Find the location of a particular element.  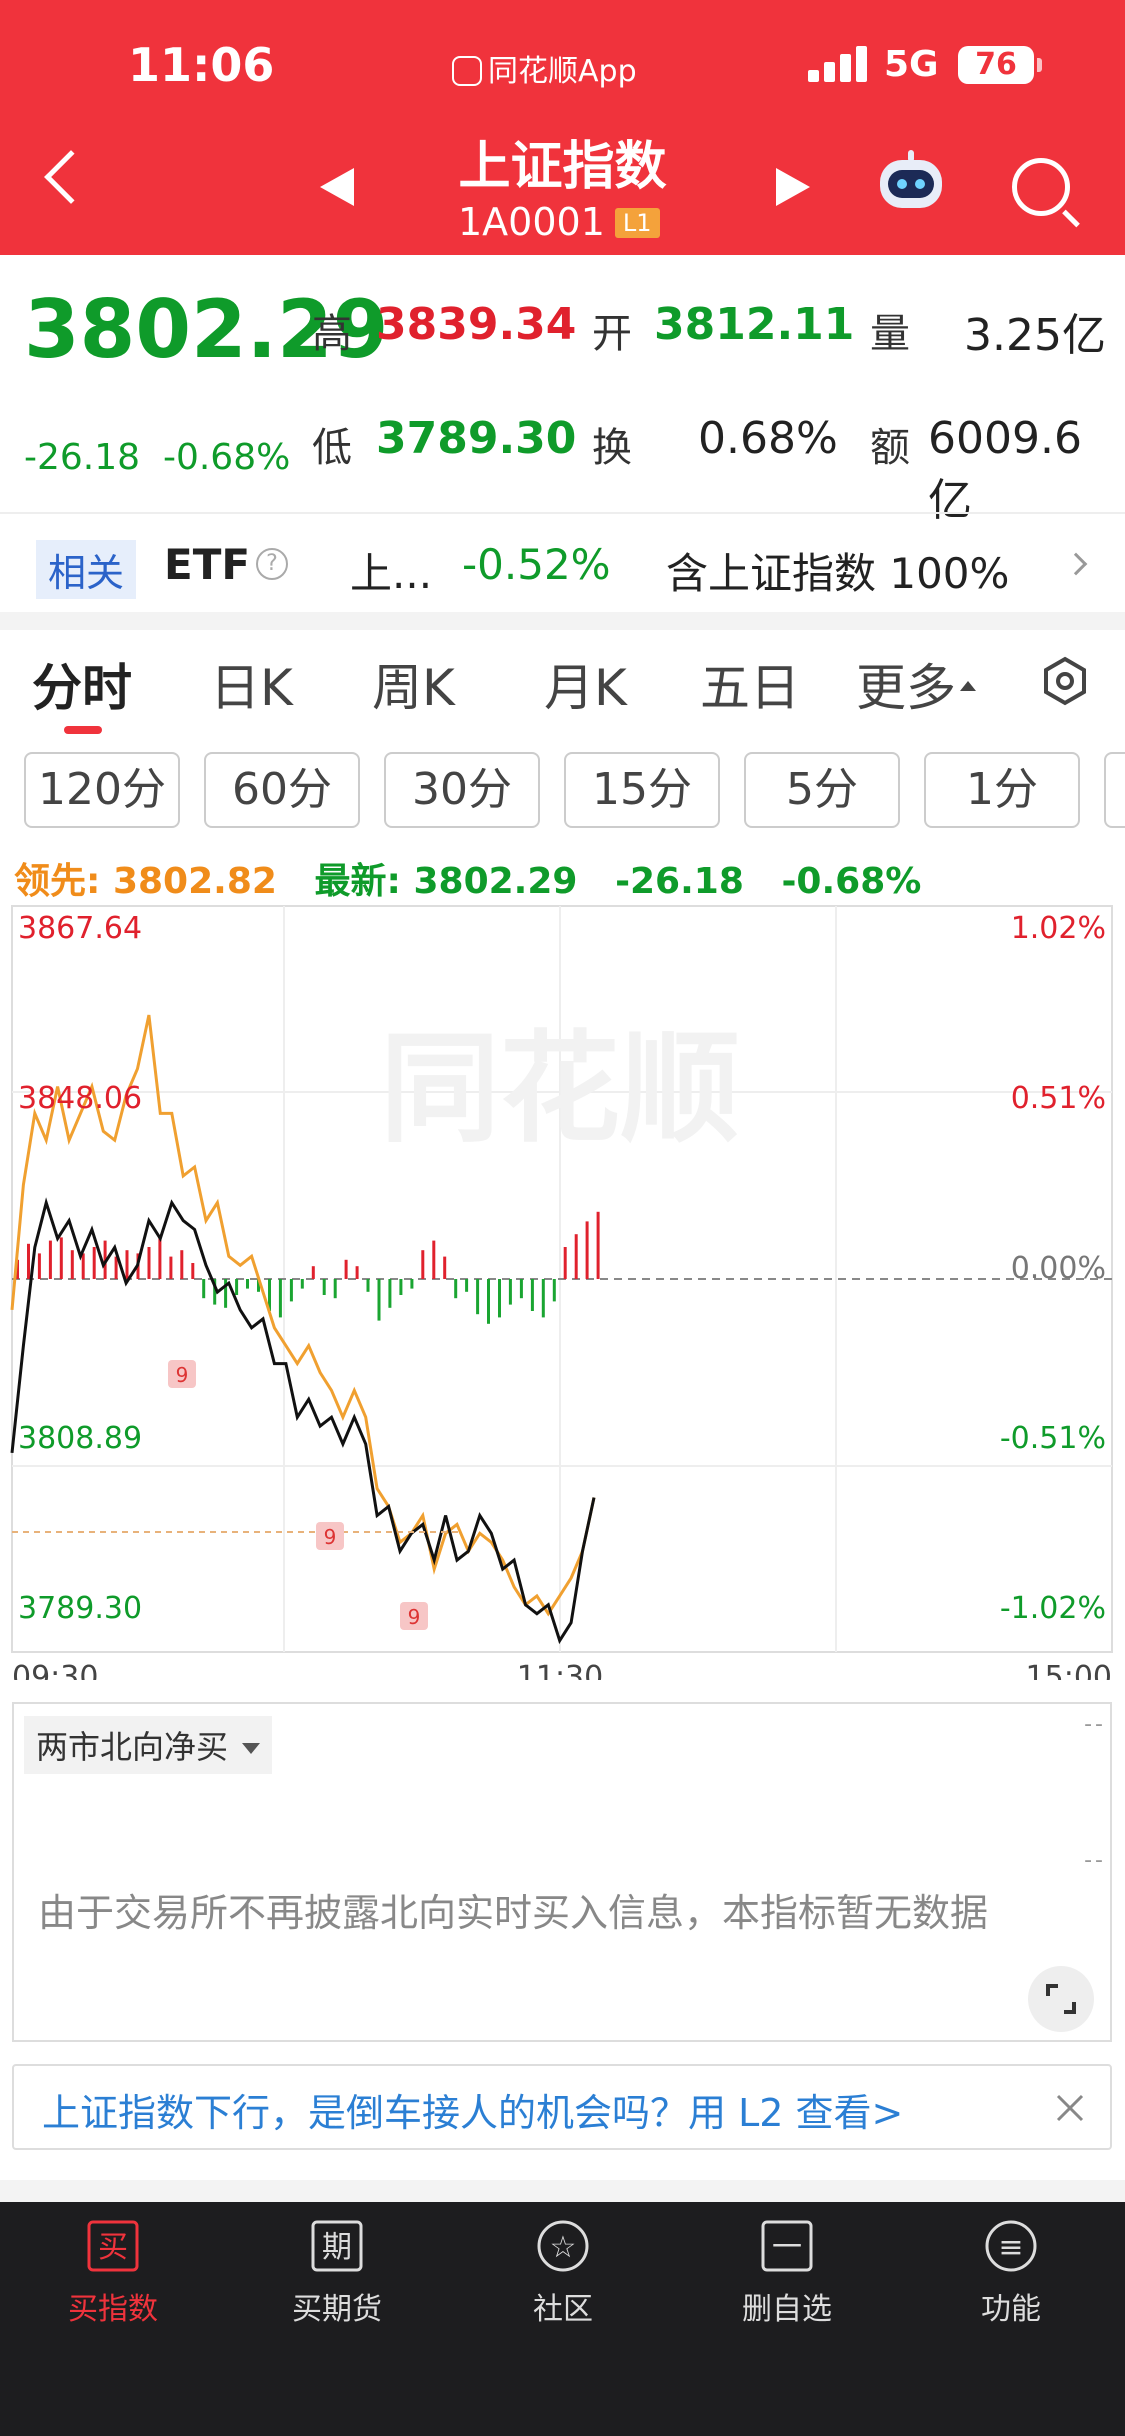

northbound-message: 由于交易所不再披露北向实时买入信息，本指标暂无数据 is located at coordinates (513, 1913).